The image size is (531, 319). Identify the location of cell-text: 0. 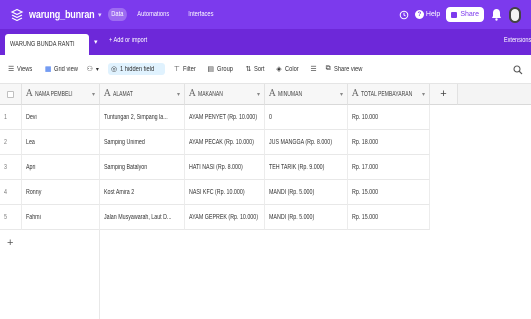
(270, 117).